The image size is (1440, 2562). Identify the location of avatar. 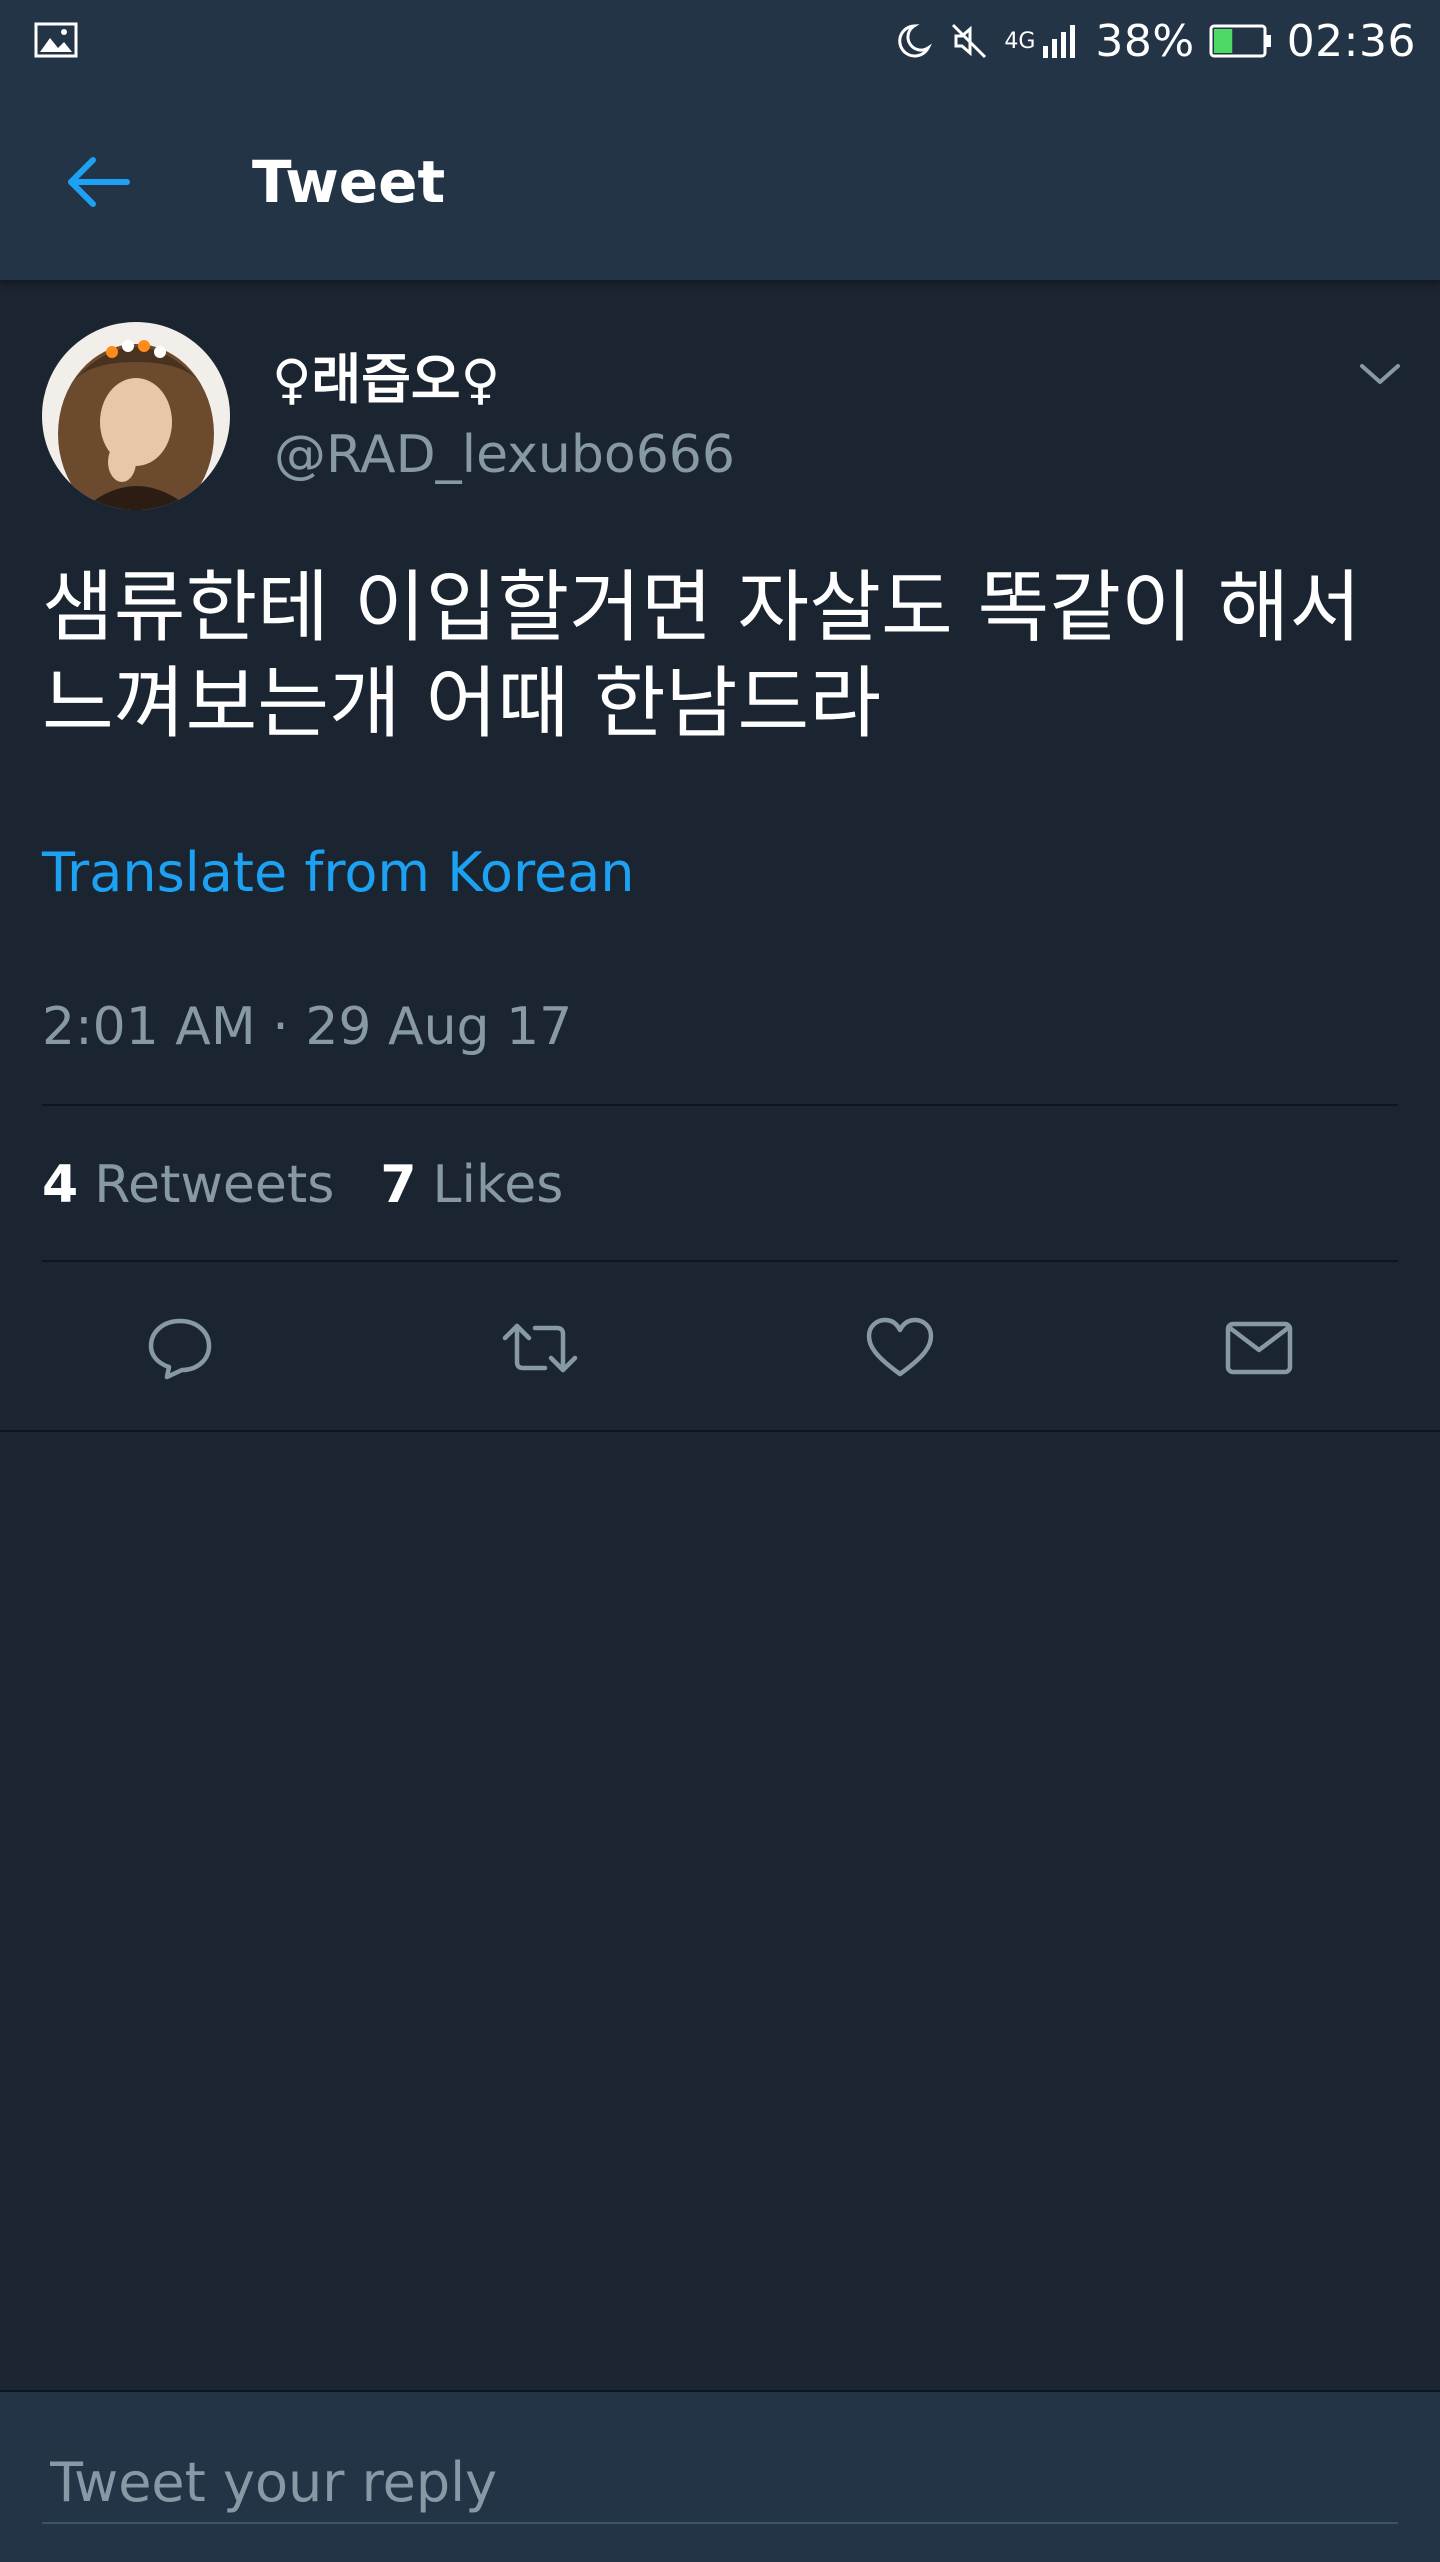
(136, 416).